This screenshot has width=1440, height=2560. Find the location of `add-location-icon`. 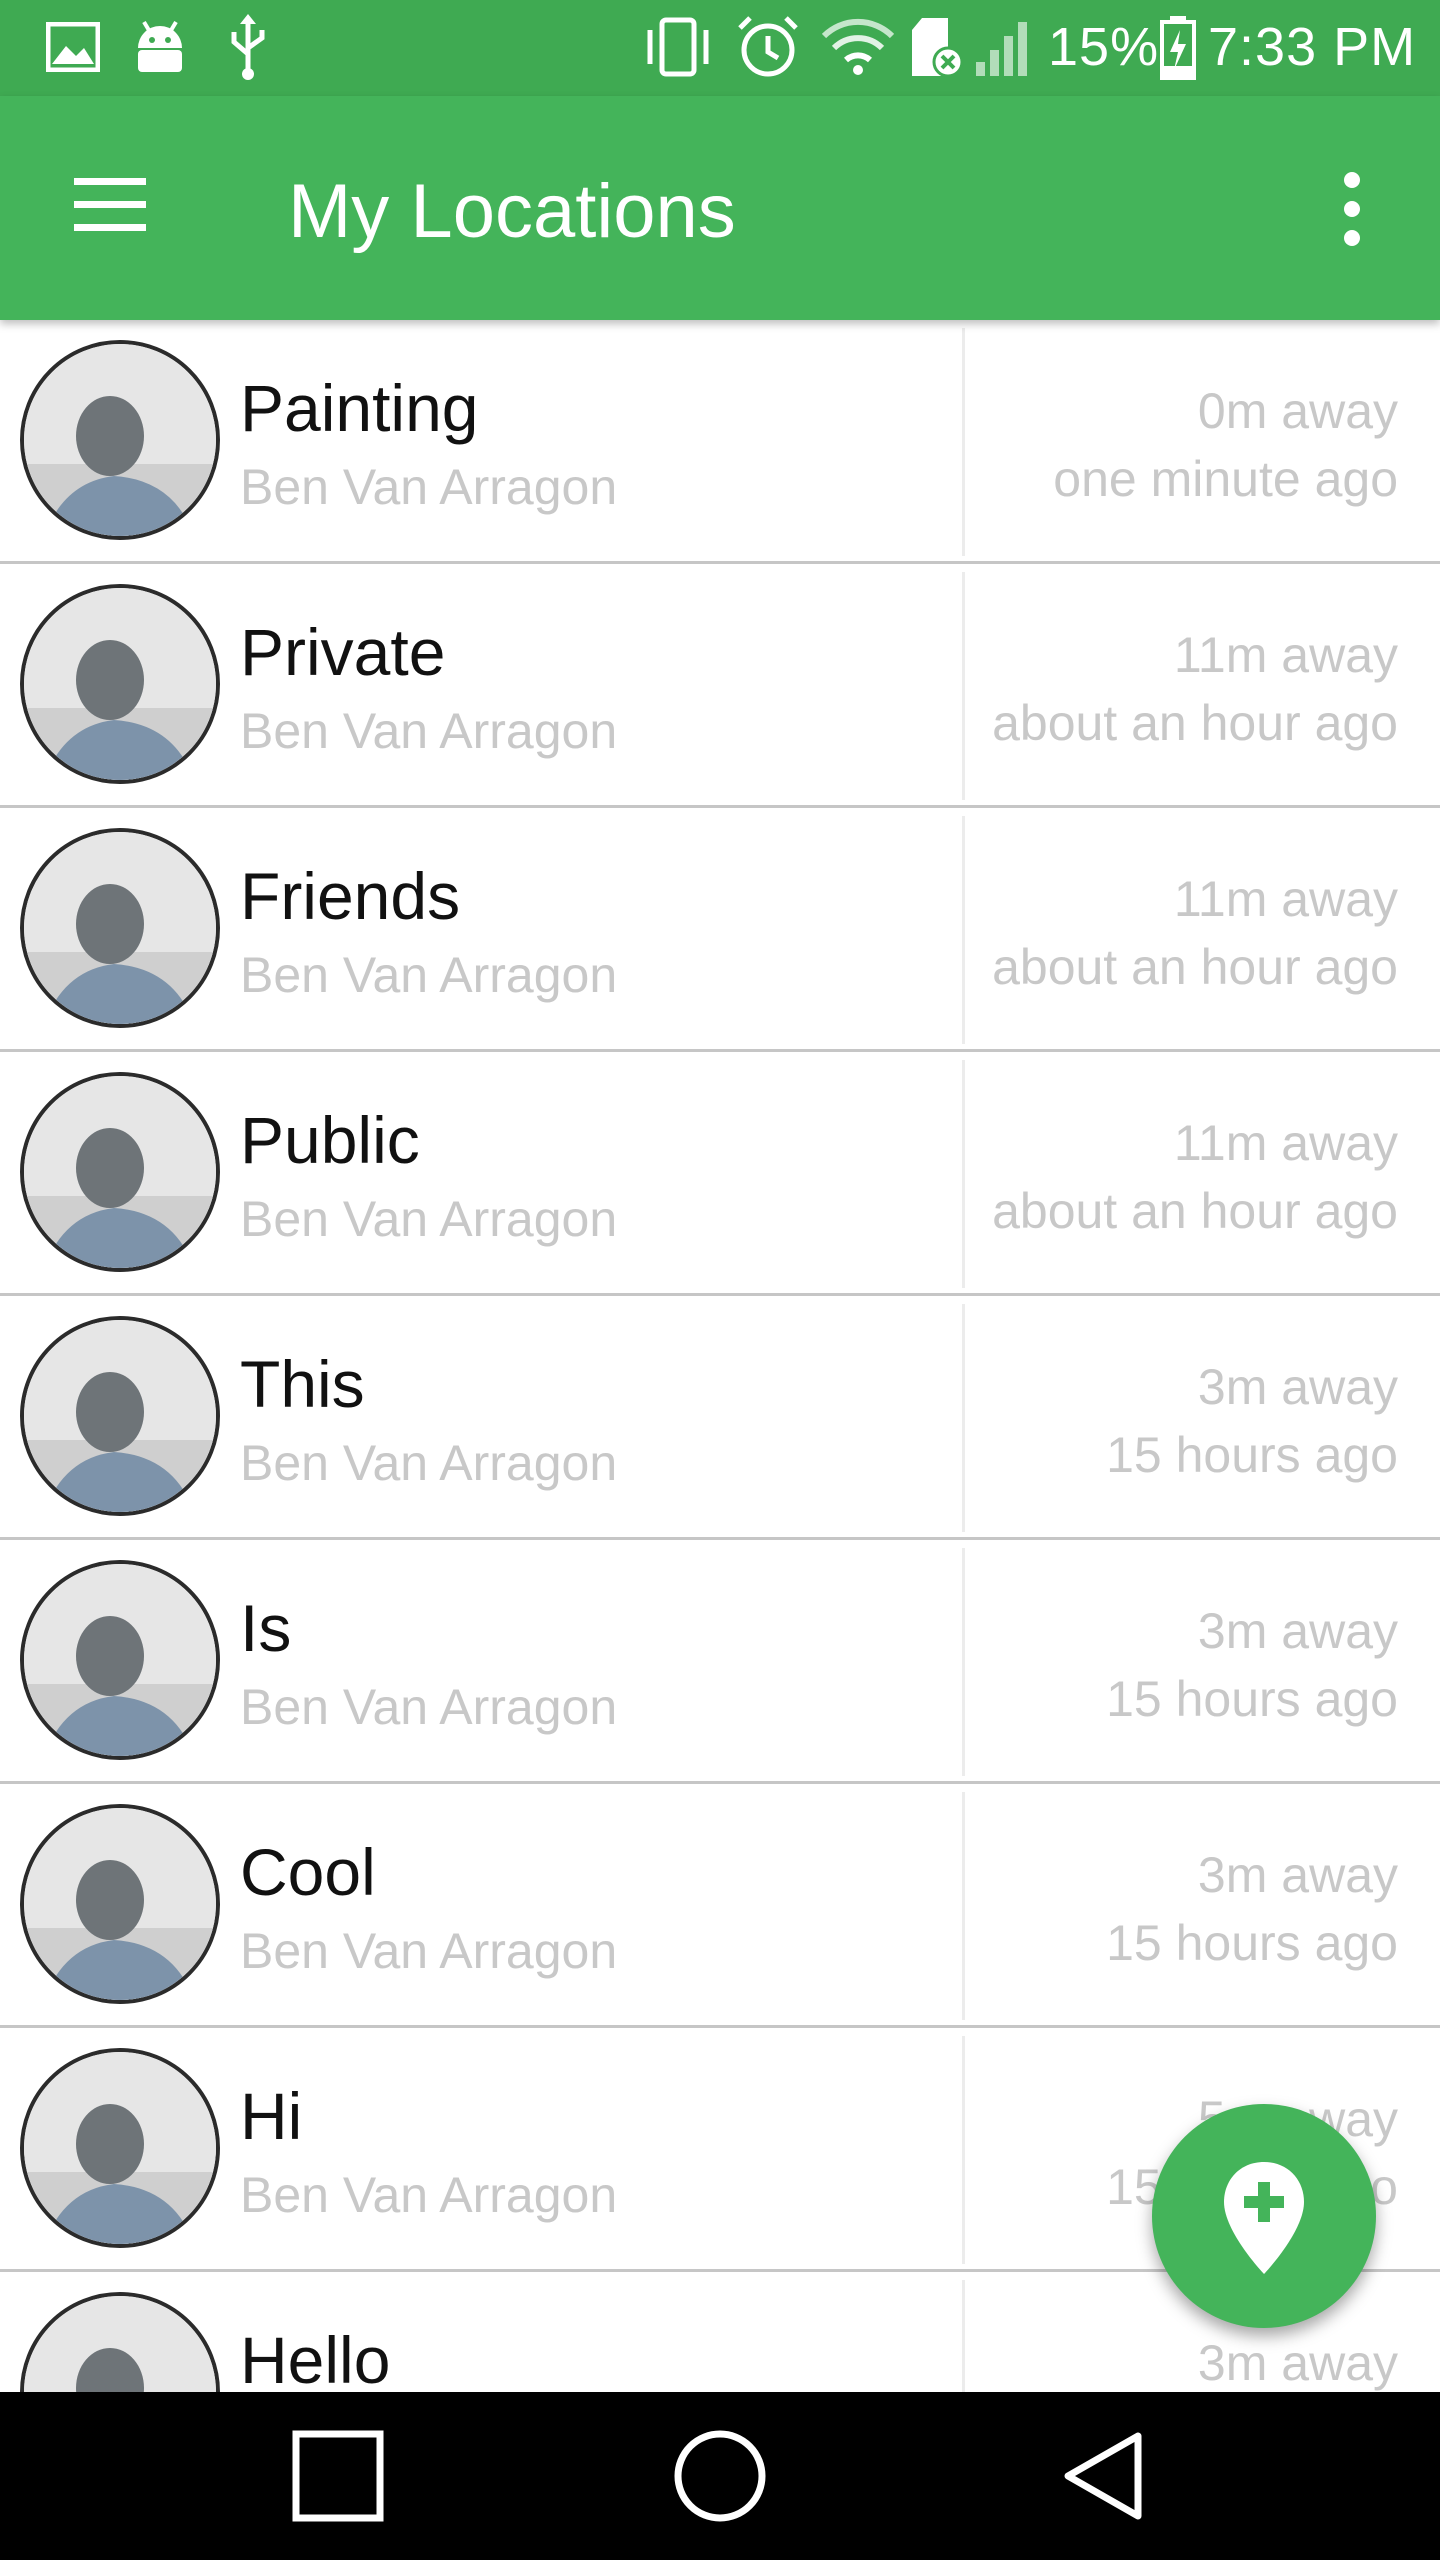

add-location-icon is located at coordinates (1264, 2218).